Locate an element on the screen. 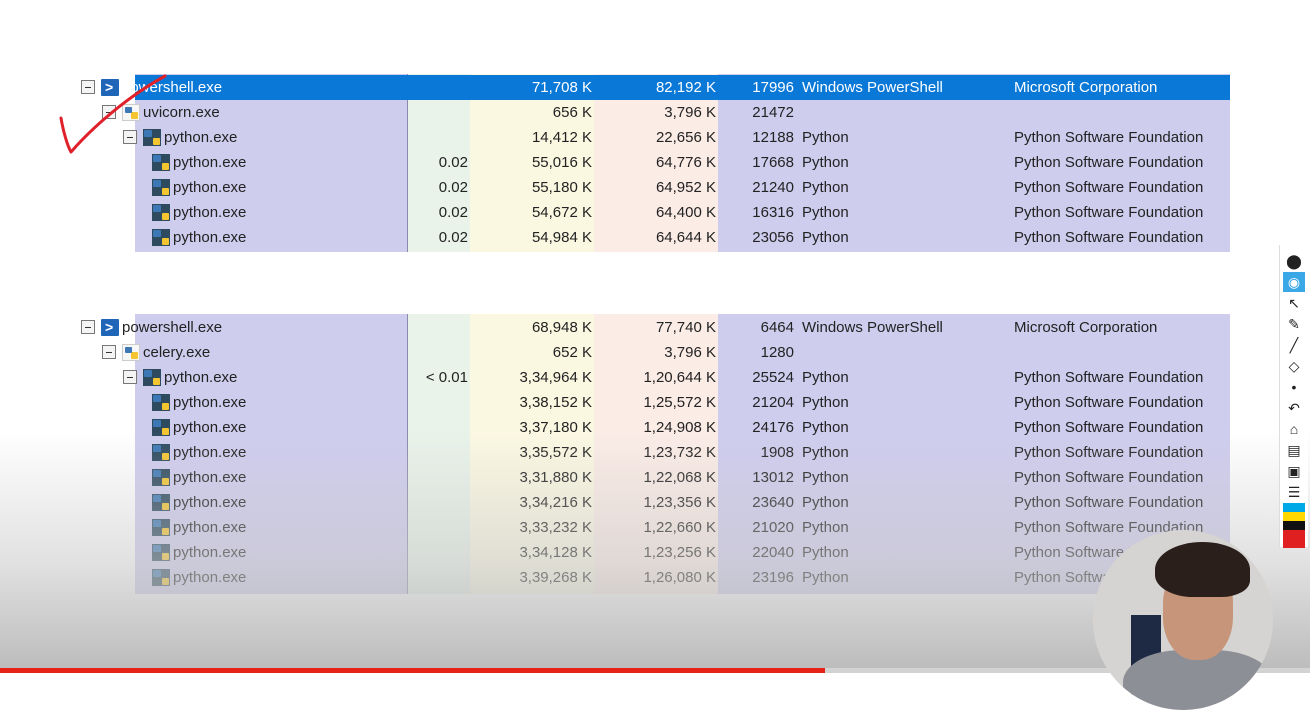  private-bytes-value: 3,35,572 K is located at coordinates (555, 452).